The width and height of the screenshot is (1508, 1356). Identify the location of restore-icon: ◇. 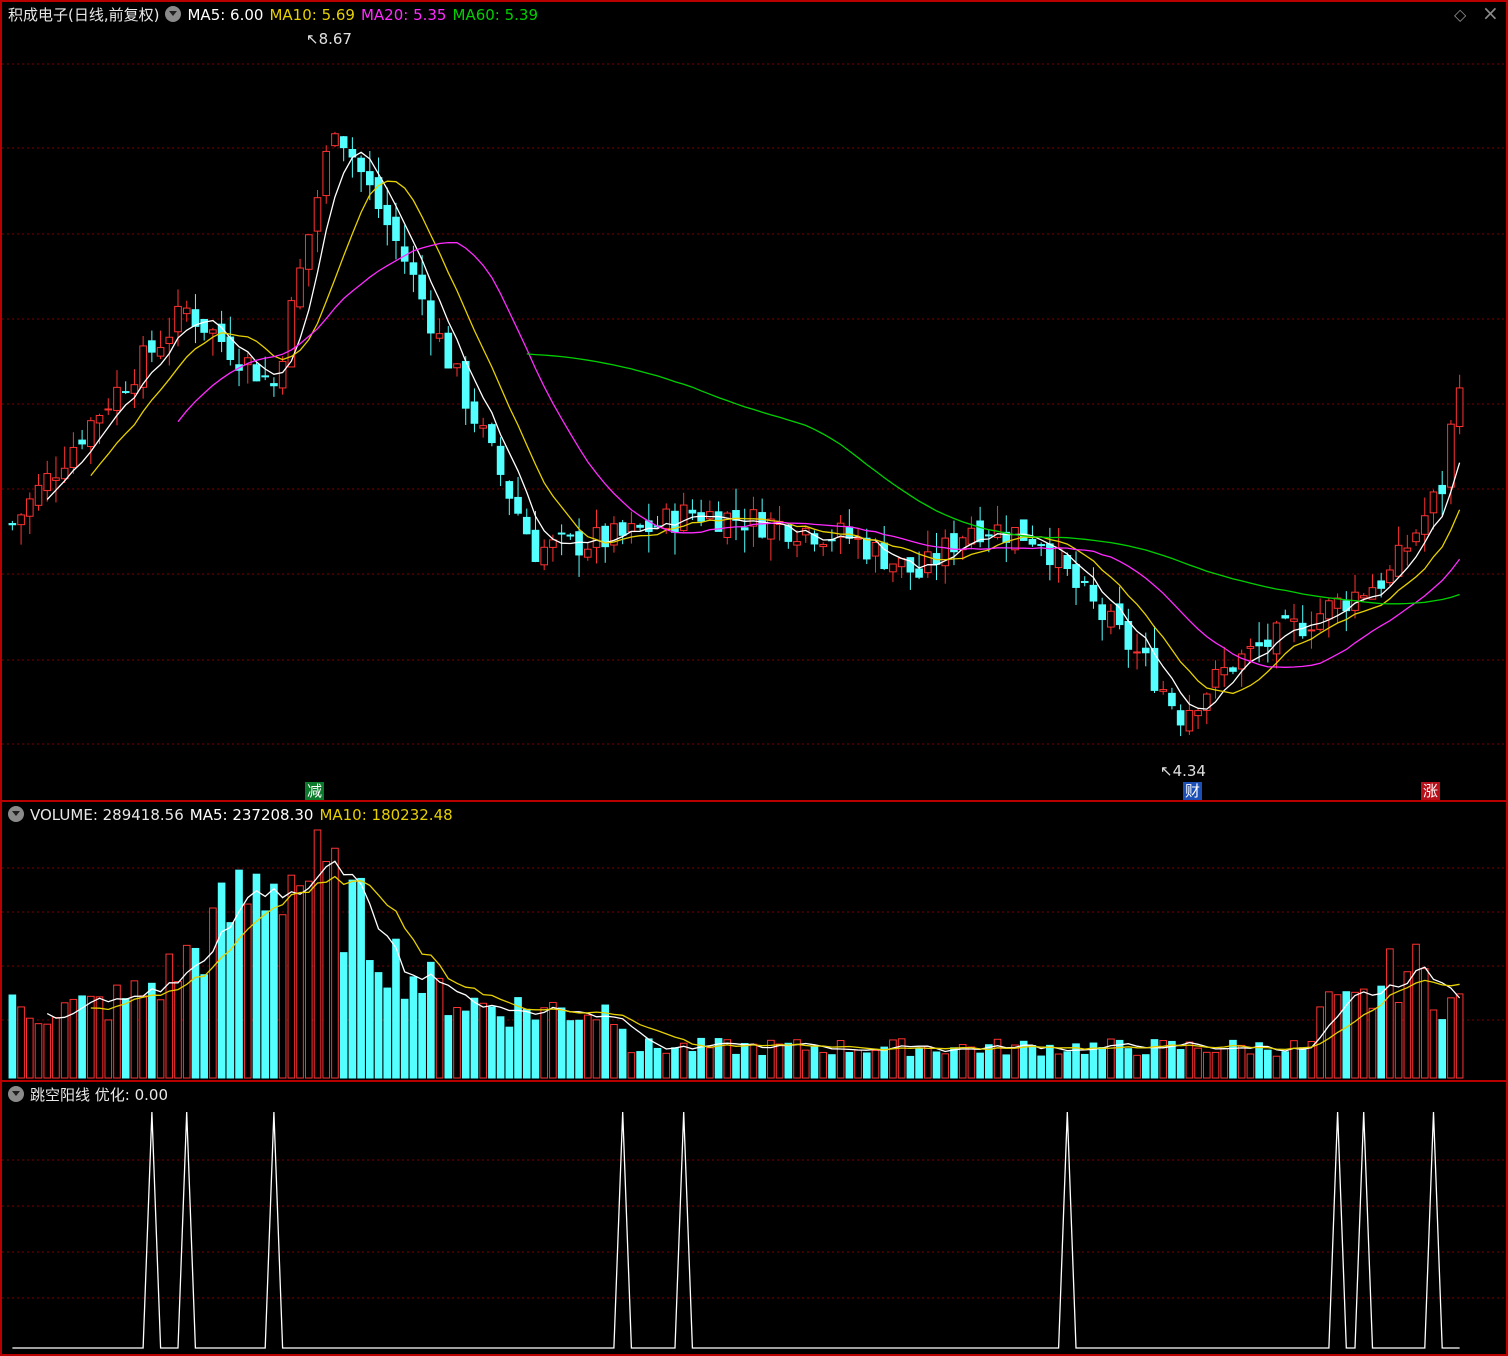
(1460, 15).